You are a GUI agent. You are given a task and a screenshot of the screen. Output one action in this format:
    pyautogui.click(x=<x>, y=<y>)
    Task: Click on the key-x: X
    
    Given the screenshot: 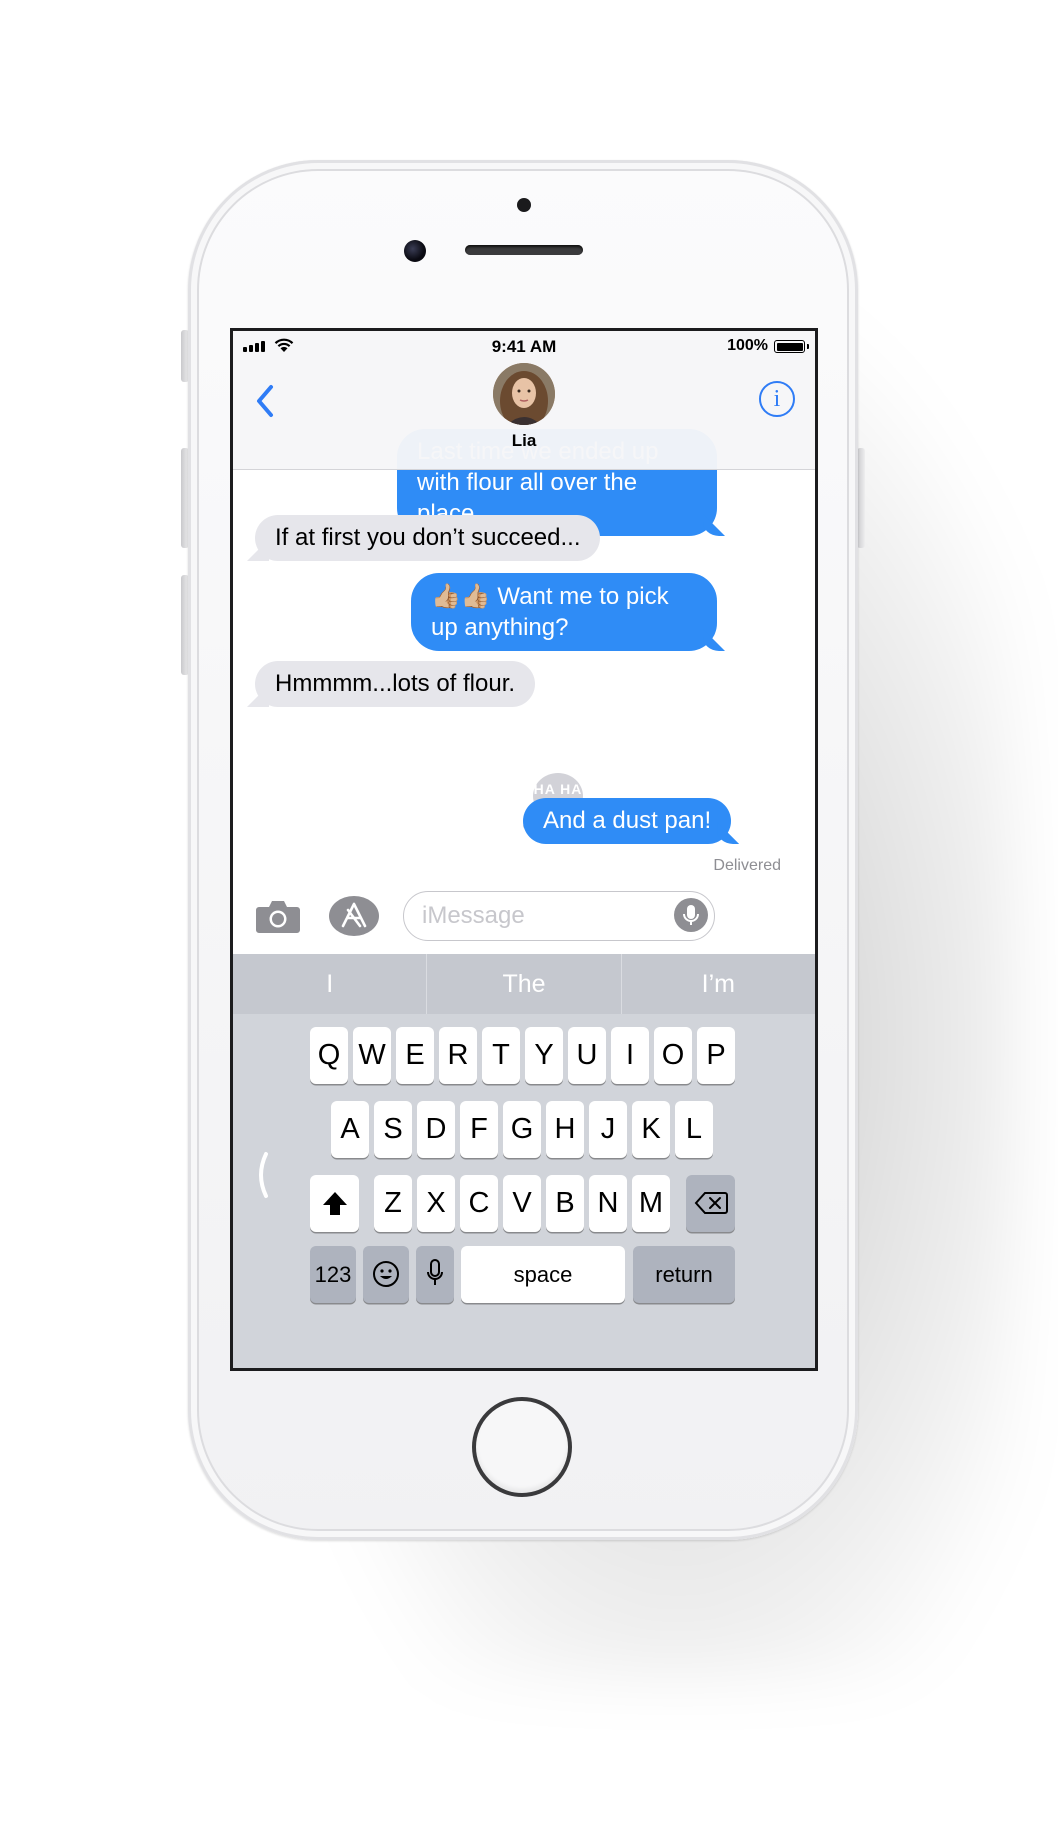 What is the action you would take?
    pyautogui.click(x=436, y=1203)
    